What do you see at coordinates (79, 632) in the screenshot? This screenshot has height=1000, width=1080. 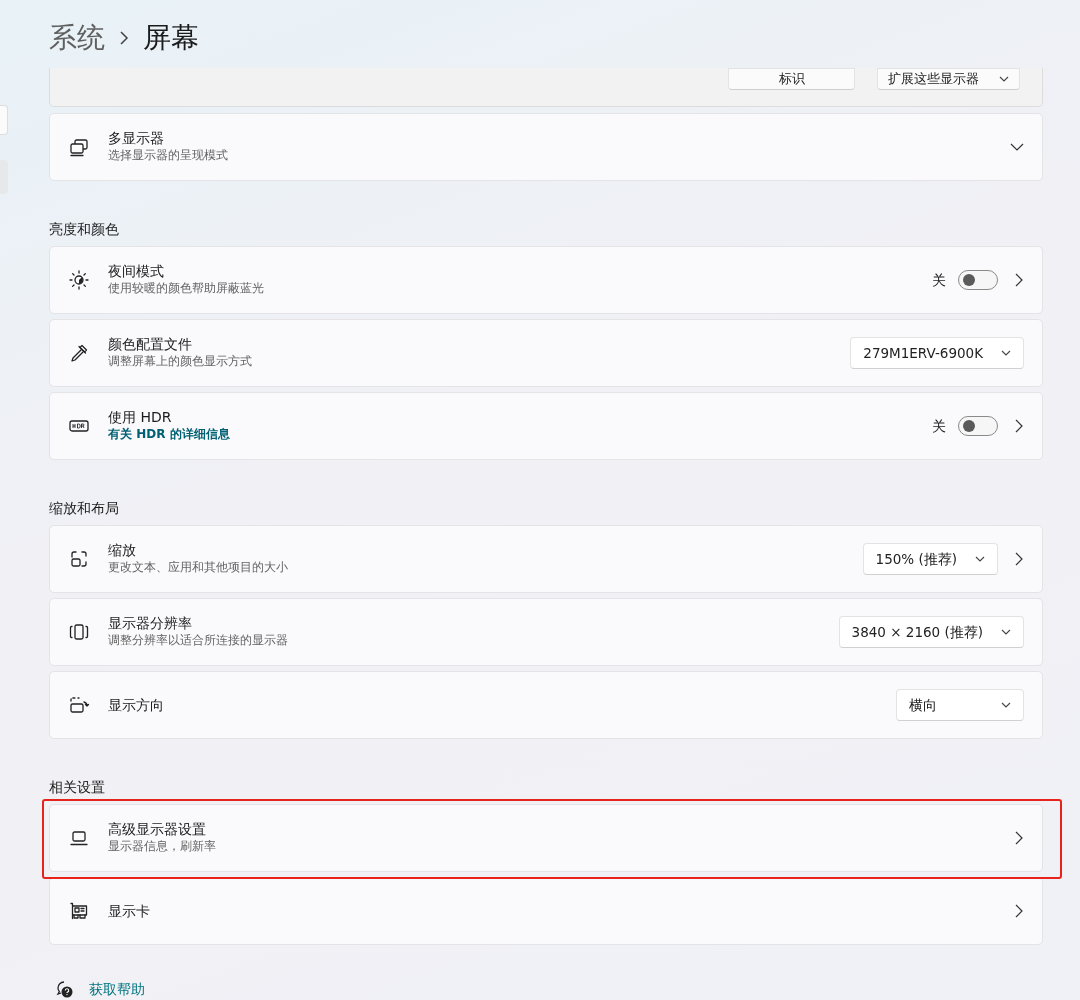 I see `resolution-icon` at bounding box center [79, 632].